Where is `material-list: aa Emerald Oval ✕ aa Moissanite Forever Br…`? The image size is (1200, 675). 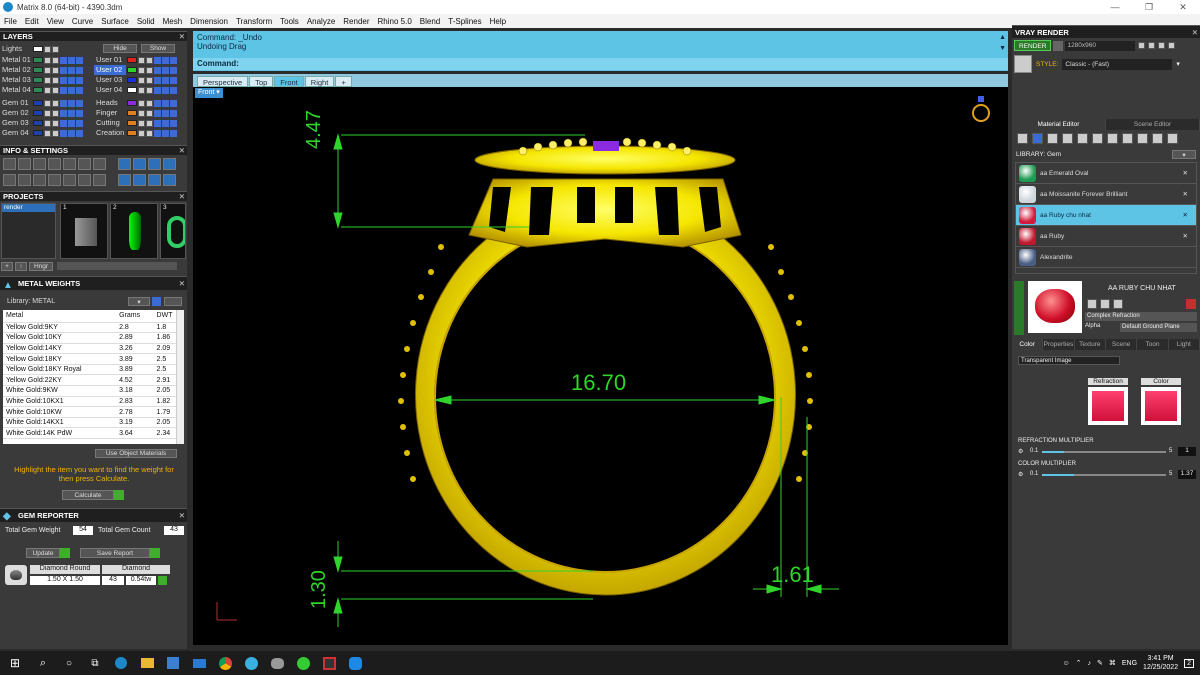
material-list: aa Emerald Oval ✕ aa Moissanite Forever Br… is located at coordinates (1106, 218).